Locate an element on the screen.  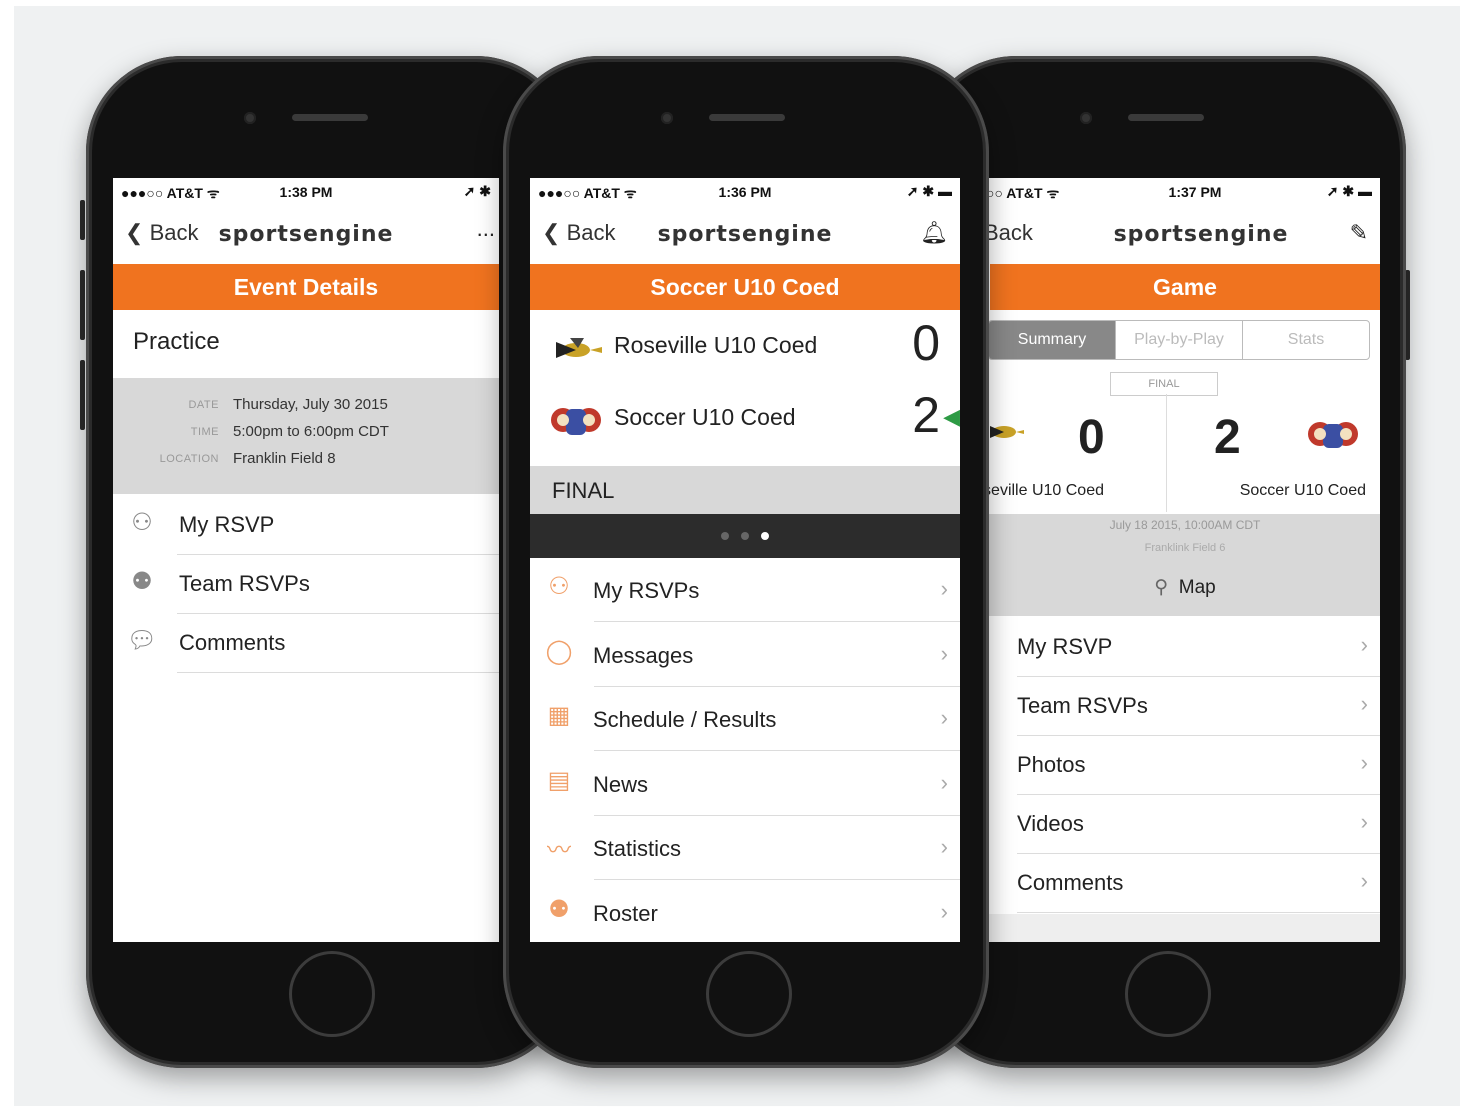
status-bar: ○○ AT&T ᯤ 1:37 PM ➚ ✱ ▬ is located at coordinates (1165, 192).